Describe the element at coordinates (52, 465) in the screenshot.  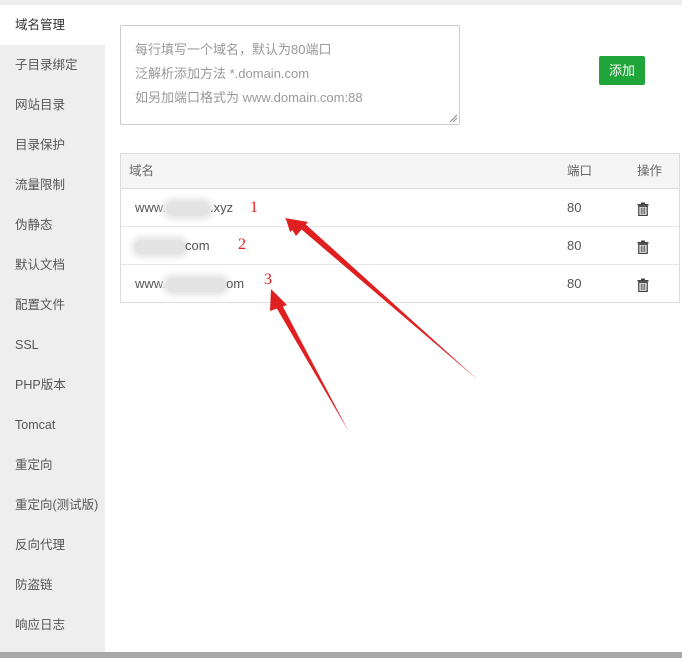
I see `sidebar-item-redirect: 重定向` at that location.